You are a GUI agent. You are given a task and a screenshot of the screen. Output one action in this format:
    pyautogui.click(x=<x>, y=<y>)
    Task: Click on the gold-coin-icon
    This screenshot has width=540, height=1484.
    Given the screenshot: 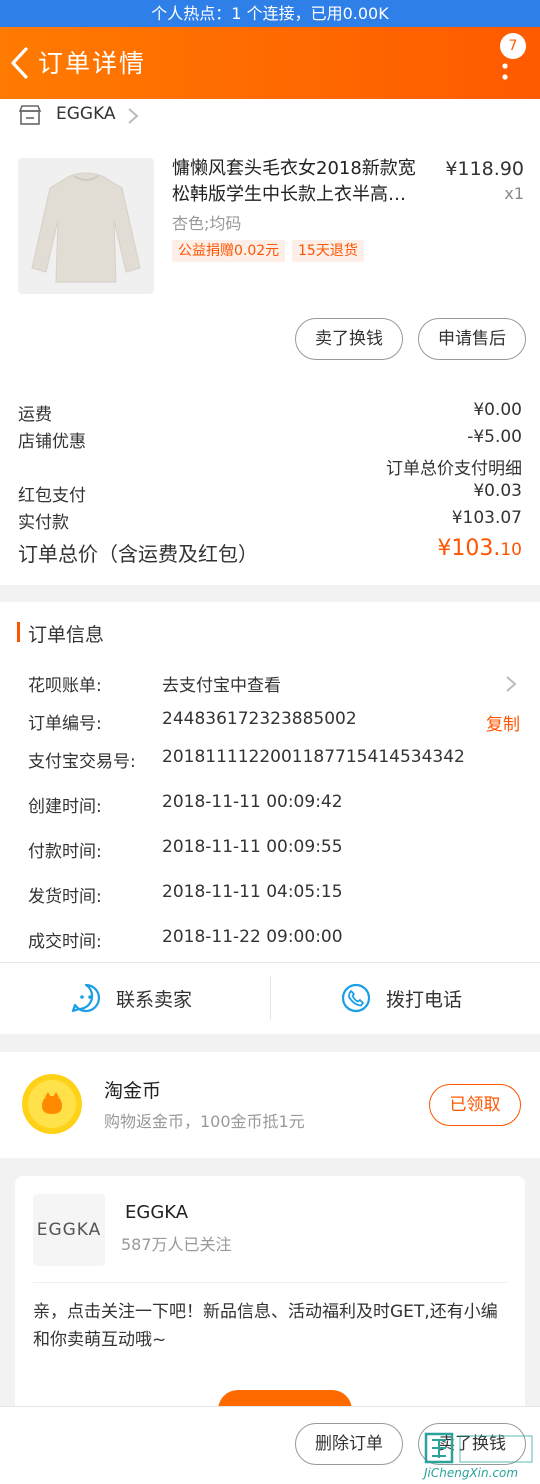 What is the action you would take?
    pyautogui.click(x=52, y=1104)
    